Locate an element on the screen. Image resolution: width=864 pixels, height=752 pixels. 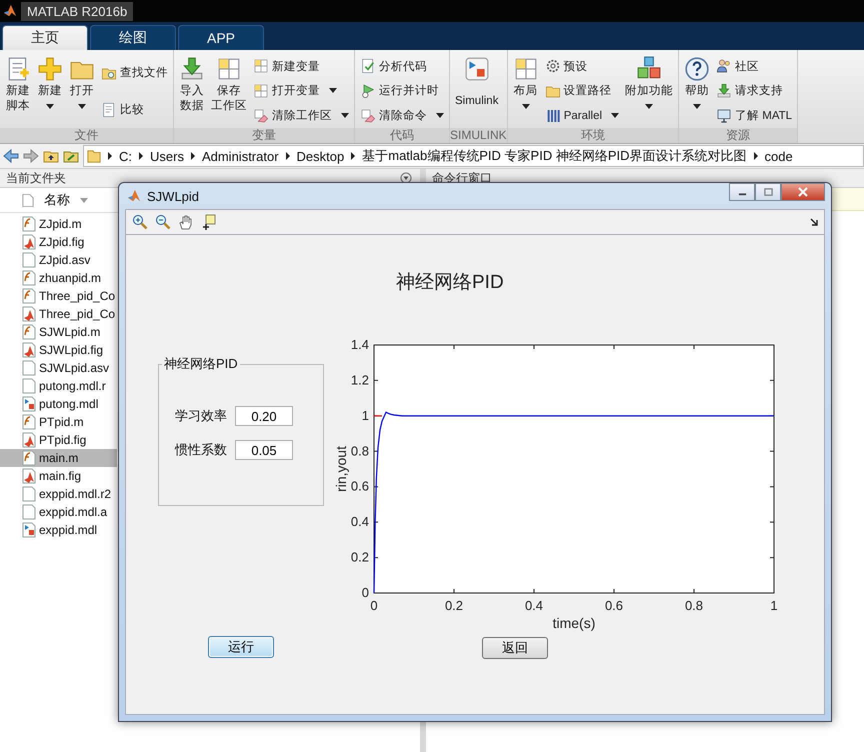
ribbon-button: 新建 is located at coordinates (50, 91).